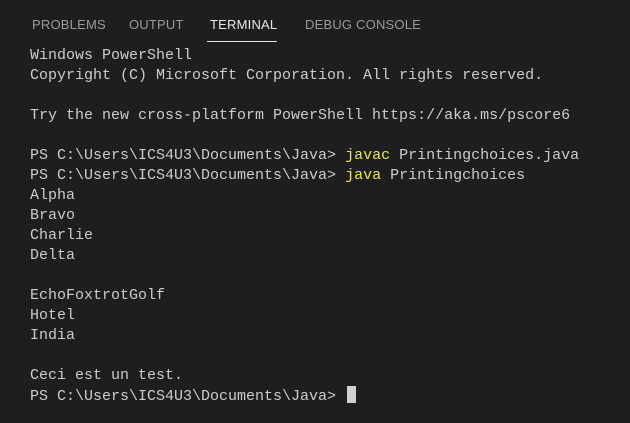 The width and height of the screenshot is (630, 423). Describe the element at coordinates (363, 175) in the screenshot. I see `command-text: java` at that location.